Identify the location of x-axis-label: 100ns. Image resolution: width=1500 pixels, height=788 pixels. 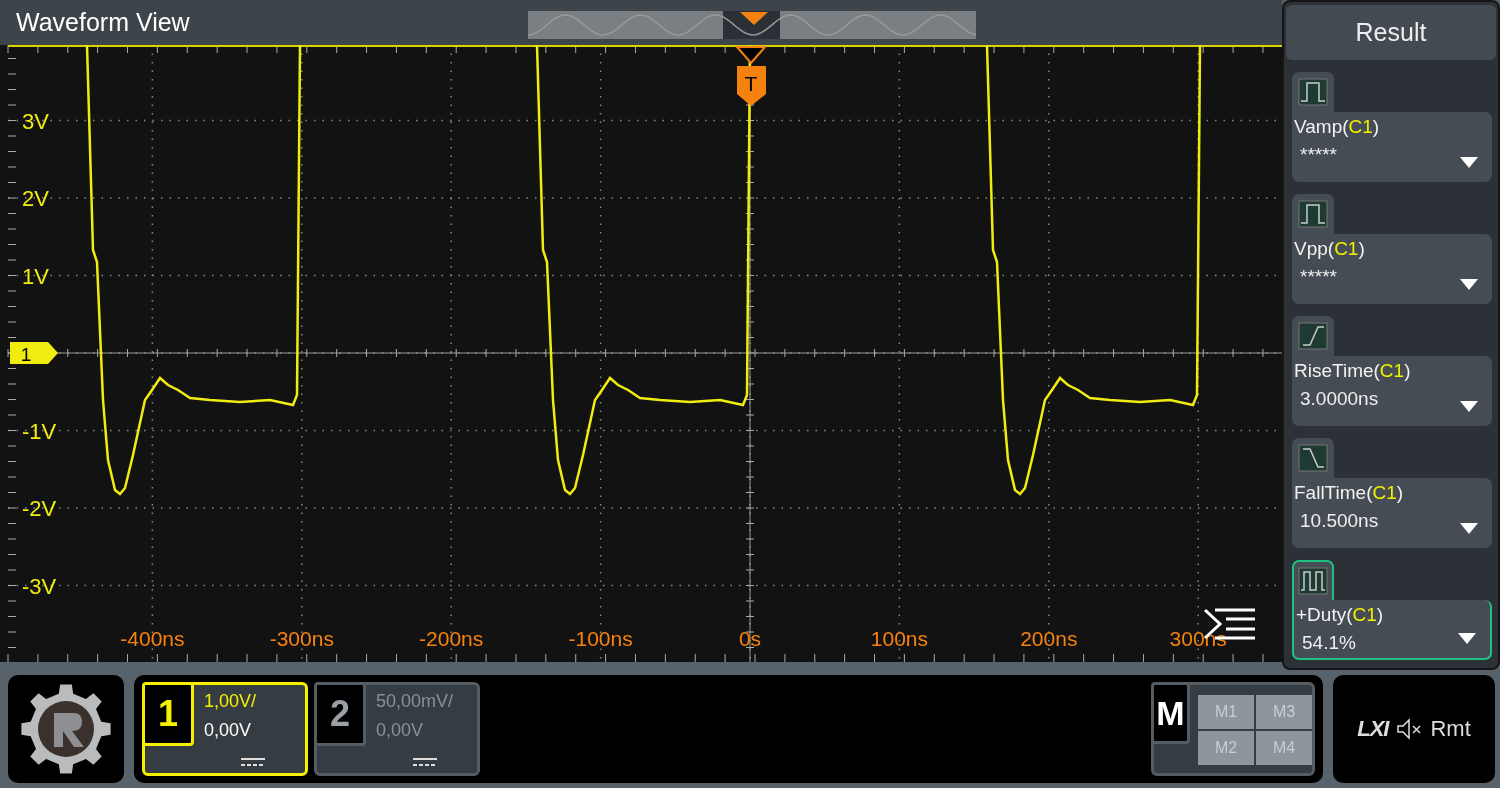
(899, 638).